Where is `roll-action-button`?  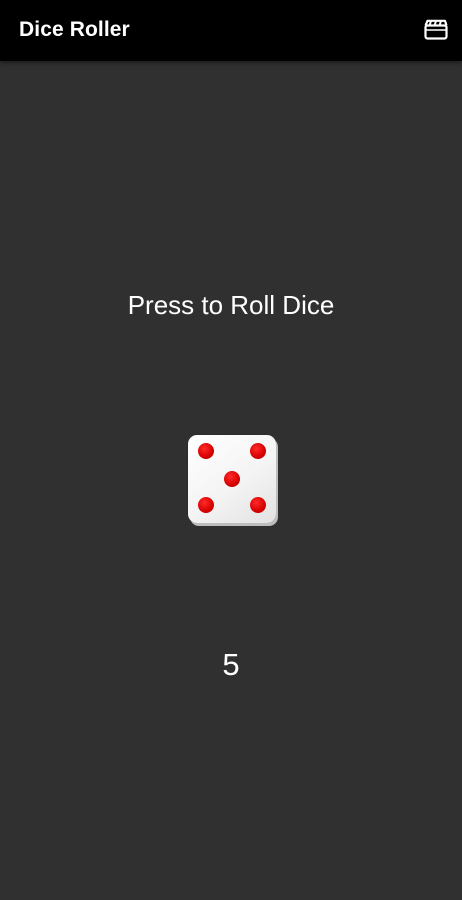
roll-action-button is located at coordinates (436, 30).